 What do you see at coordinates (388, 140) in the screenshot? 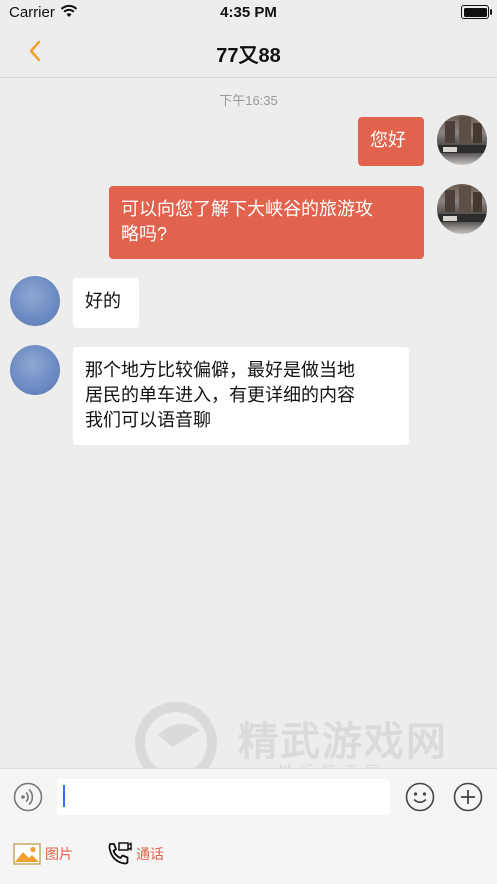
I see `message-line: 您好` at bounding box center [388, 140].